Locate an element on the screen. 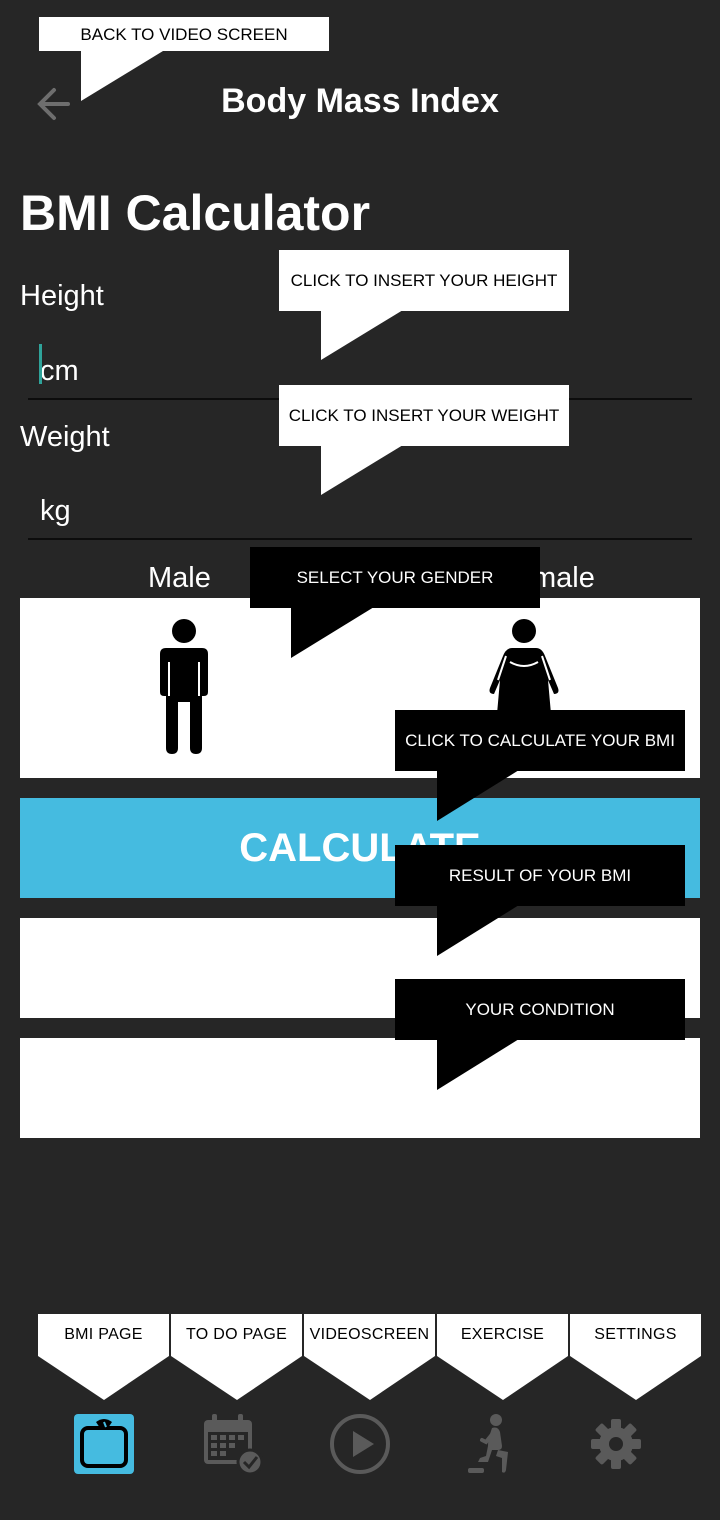 The width and height of the screenshot is (720, 1520). nav-item-bmi is located at coordinates (104, 1444).